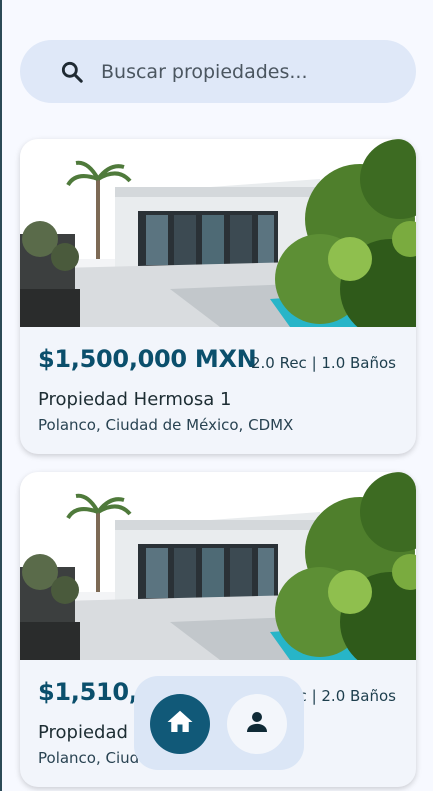 The image size is (433, 791). I want to click on property-price: $1,500,000 MXN, so click(147, 359).